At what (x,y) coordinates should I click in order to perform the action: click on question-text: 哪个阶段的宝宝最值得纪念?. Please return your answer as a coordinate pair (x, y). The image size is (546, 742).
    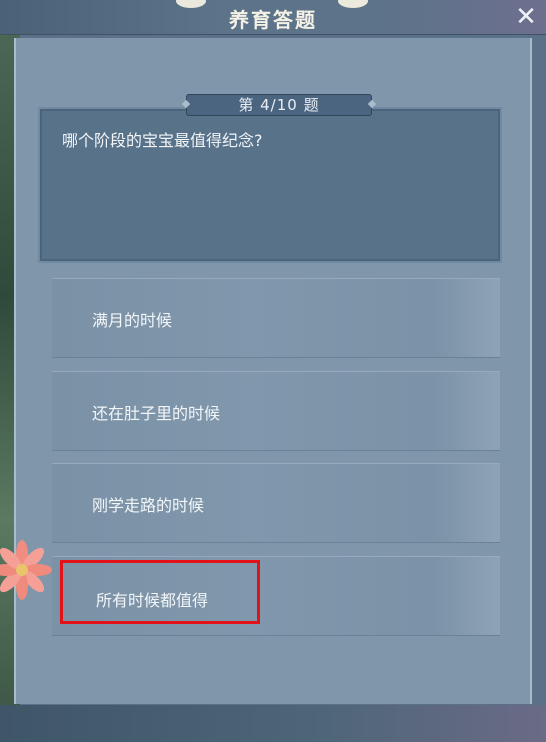
    Looking at the image, I should click on (162, 140).